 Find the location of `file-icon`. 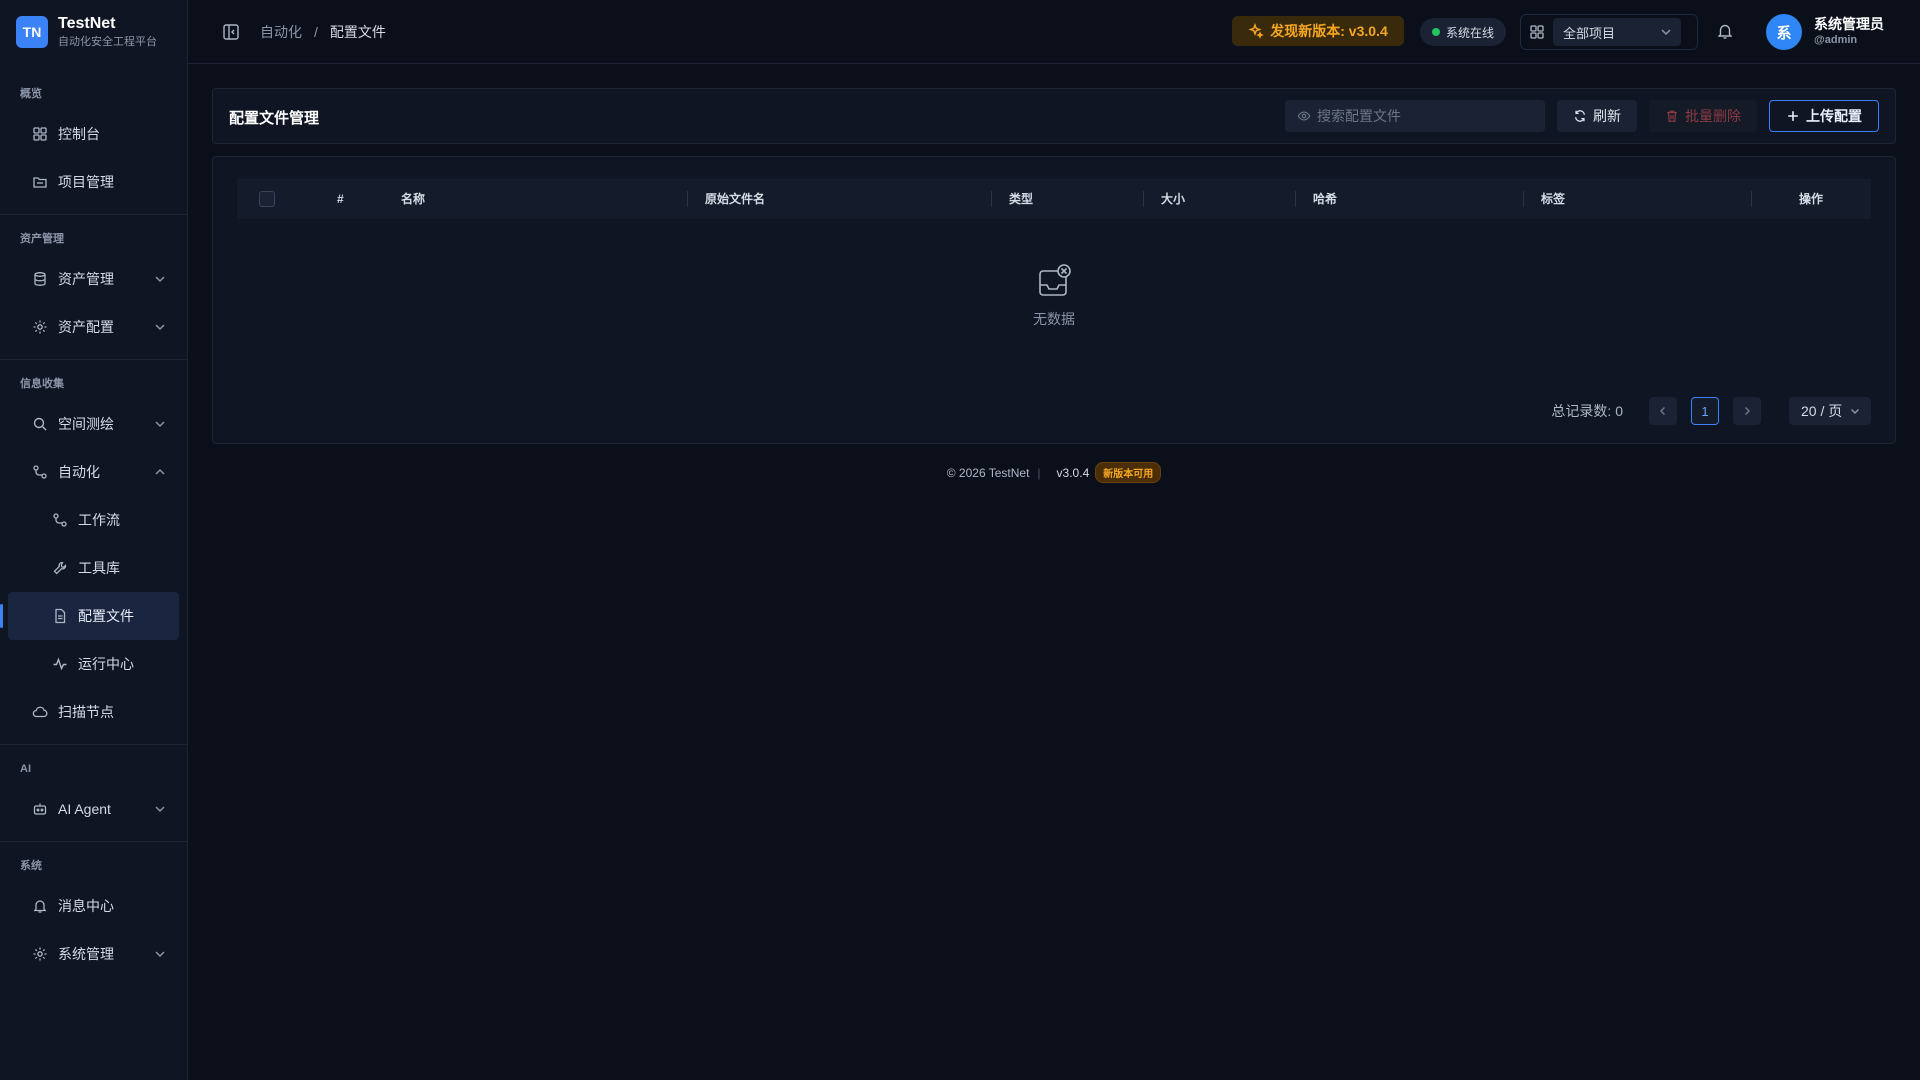

file-icon is located at coordinates (60, 616).